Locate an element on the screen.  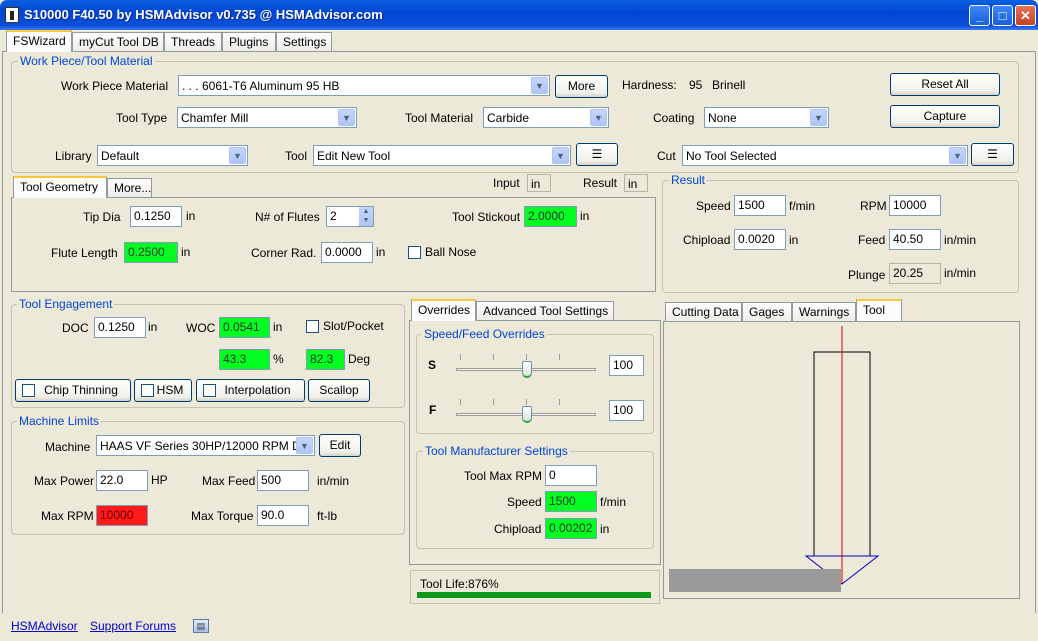
speed-field: 1500 is located at coordinates (760, 205).